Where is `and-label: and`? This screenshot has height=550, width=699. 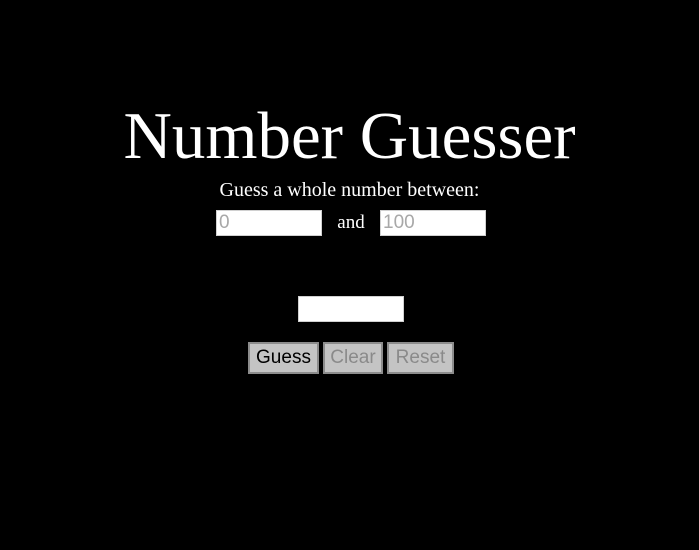 and-label: and is located at coordinates (351, 222).